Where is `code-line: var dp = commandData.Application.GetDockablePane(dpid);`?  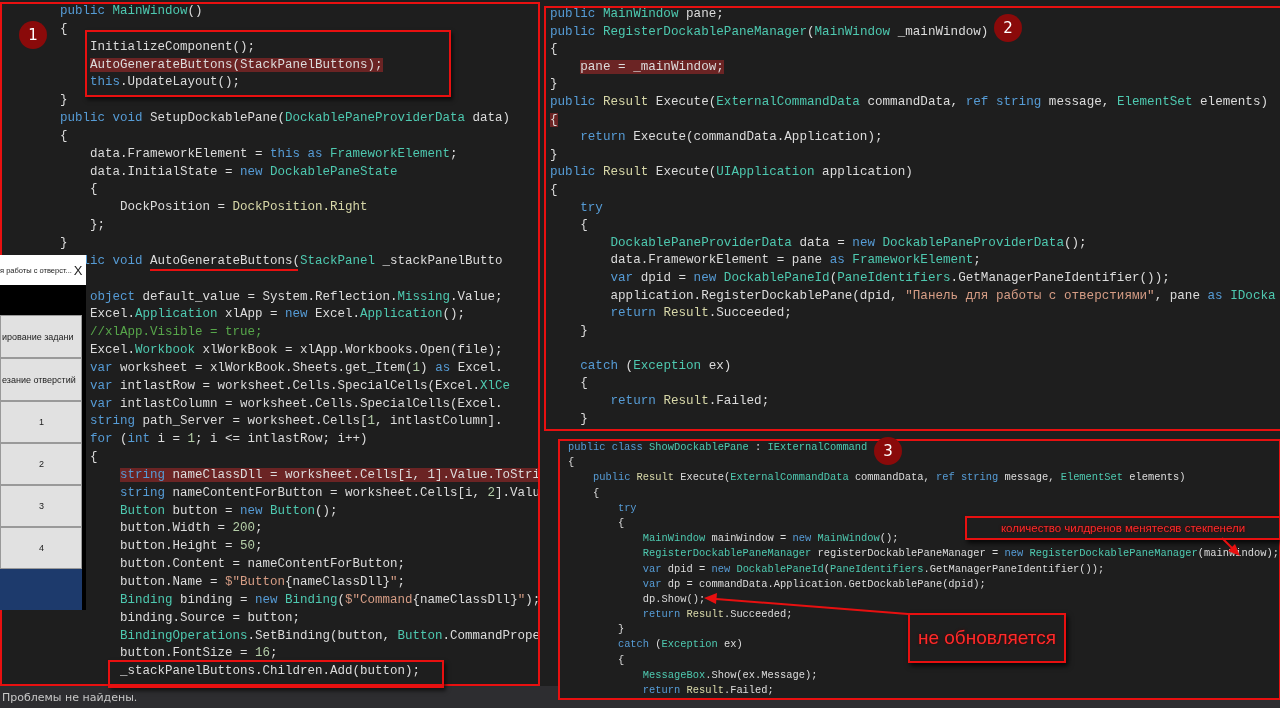 code-line: var dp = commandData.Application.GetDockablePane(dpid); is located at coordinates (814, 583).